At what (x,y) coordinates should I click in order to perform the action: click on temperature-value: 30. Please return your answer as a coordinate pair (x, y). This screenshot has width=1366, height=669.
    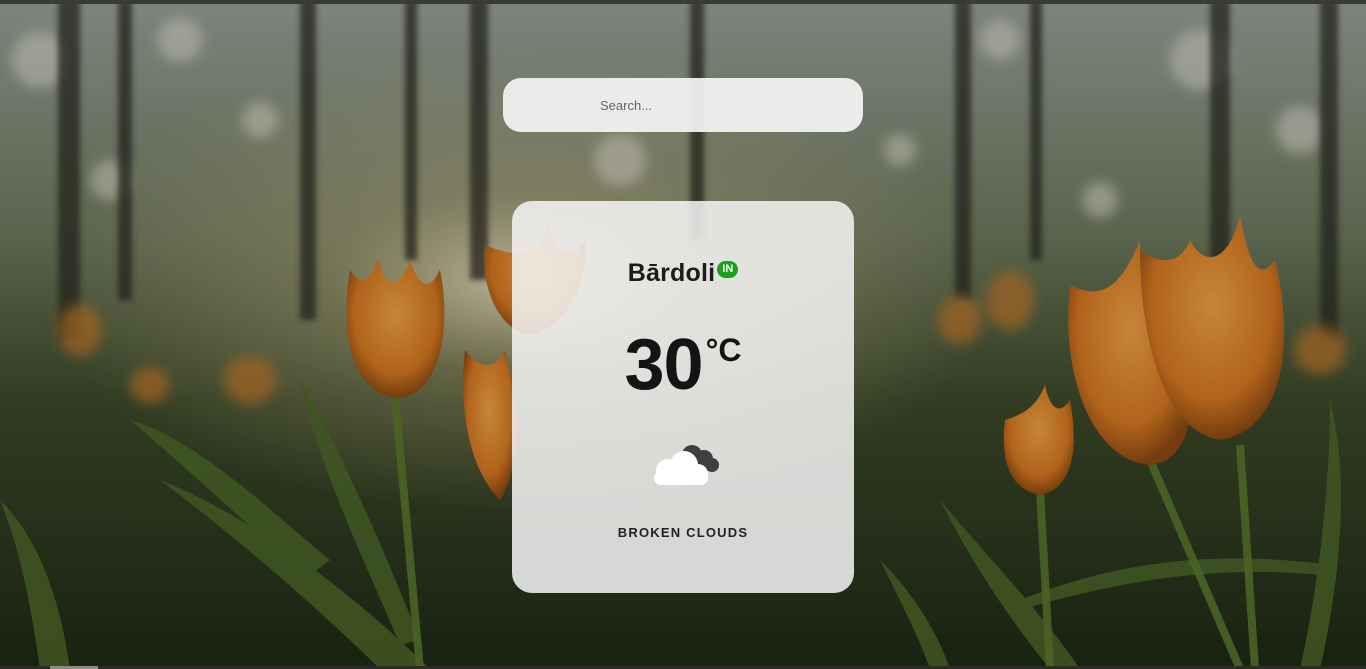
    Looking at the image, I should click on (664, 365).